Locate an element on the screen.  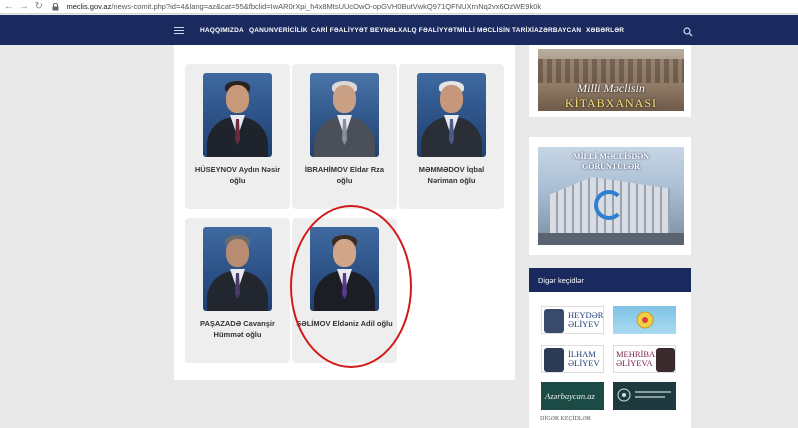
link-heydar-aliyev: HEYDƏR ƏLİYEV is located at coordinates (572, 320).